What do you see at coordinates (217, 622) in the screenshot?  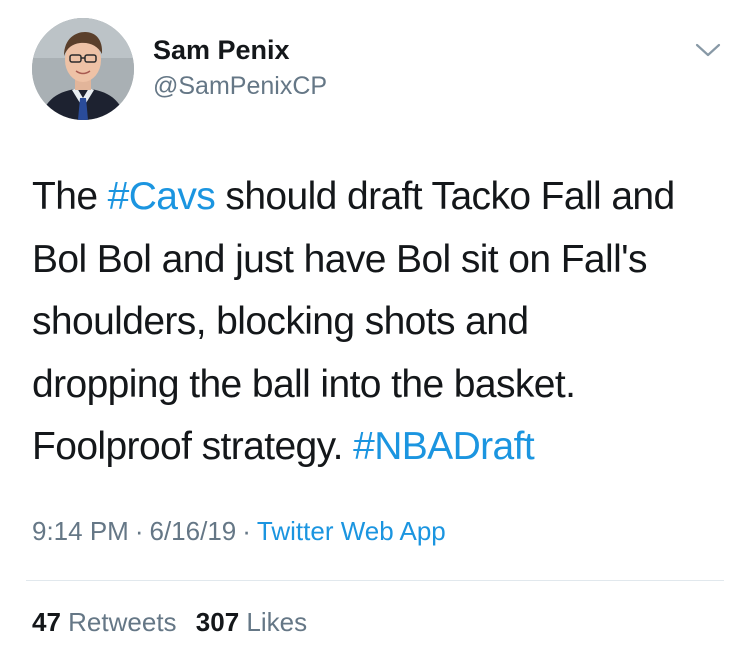 I see `likes-count: 307` at bounding box center [217, 622].